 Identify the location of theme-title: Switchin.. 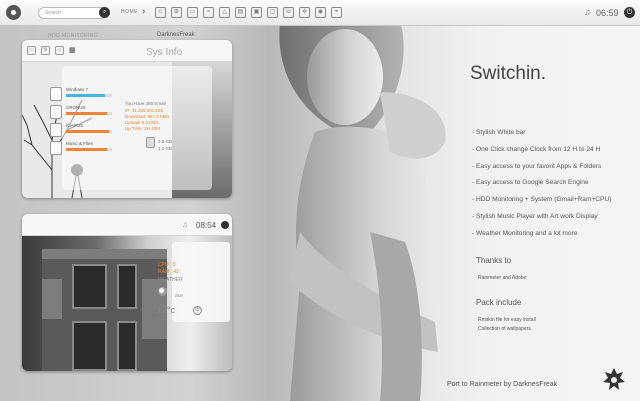
(508, 73).